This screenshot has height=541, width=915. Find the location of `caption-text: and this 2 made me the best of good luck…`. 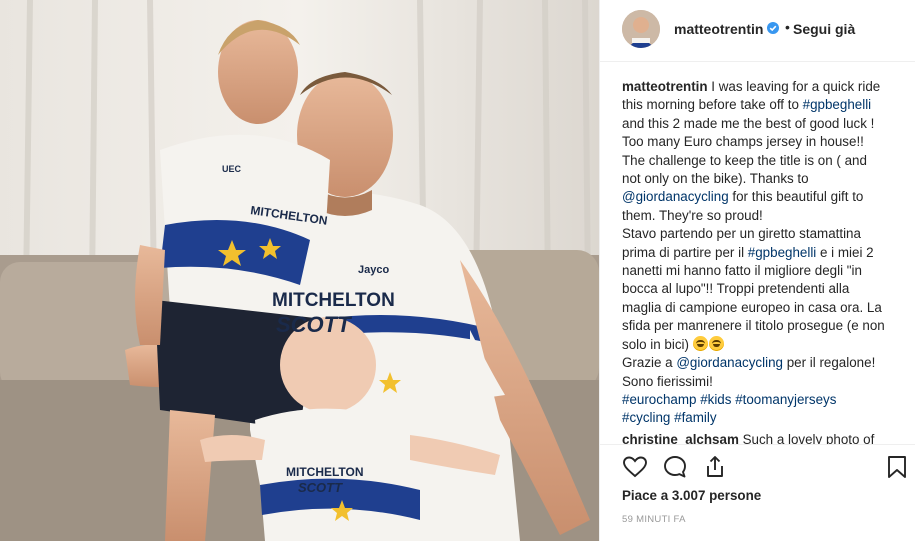

caption-text: and this 2 made me the best of good luck… is located at coordinates (748, 151).